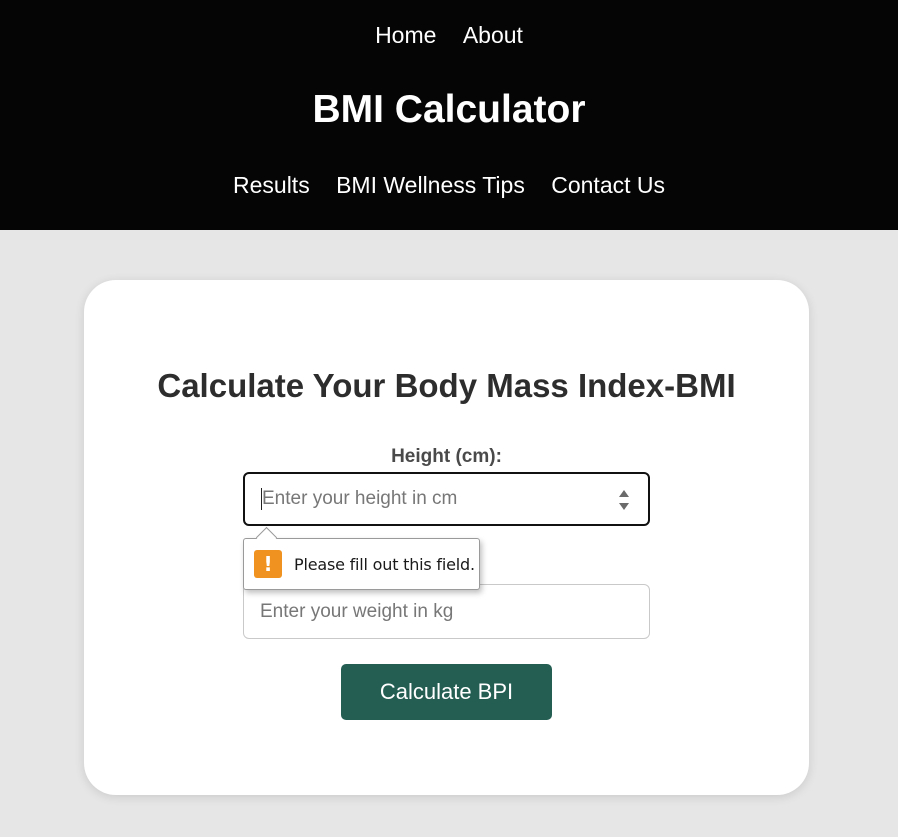 Image resolution: width=898 pixels, height=837 pixels. I want to click on warning-icon: !, so click(268, 564).